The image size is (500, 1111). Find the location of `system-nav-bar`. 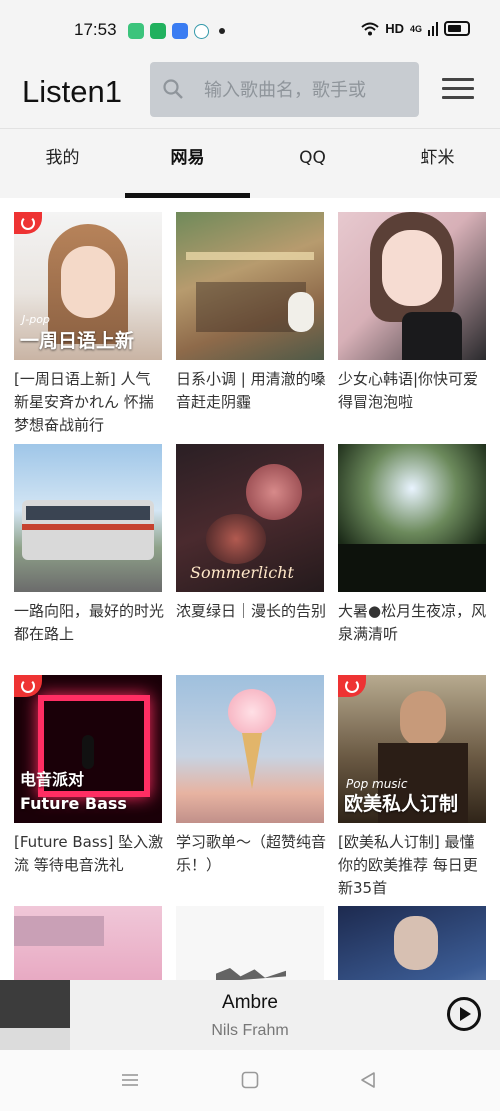

system-nav-bar is located at coordinates (250, 1080).